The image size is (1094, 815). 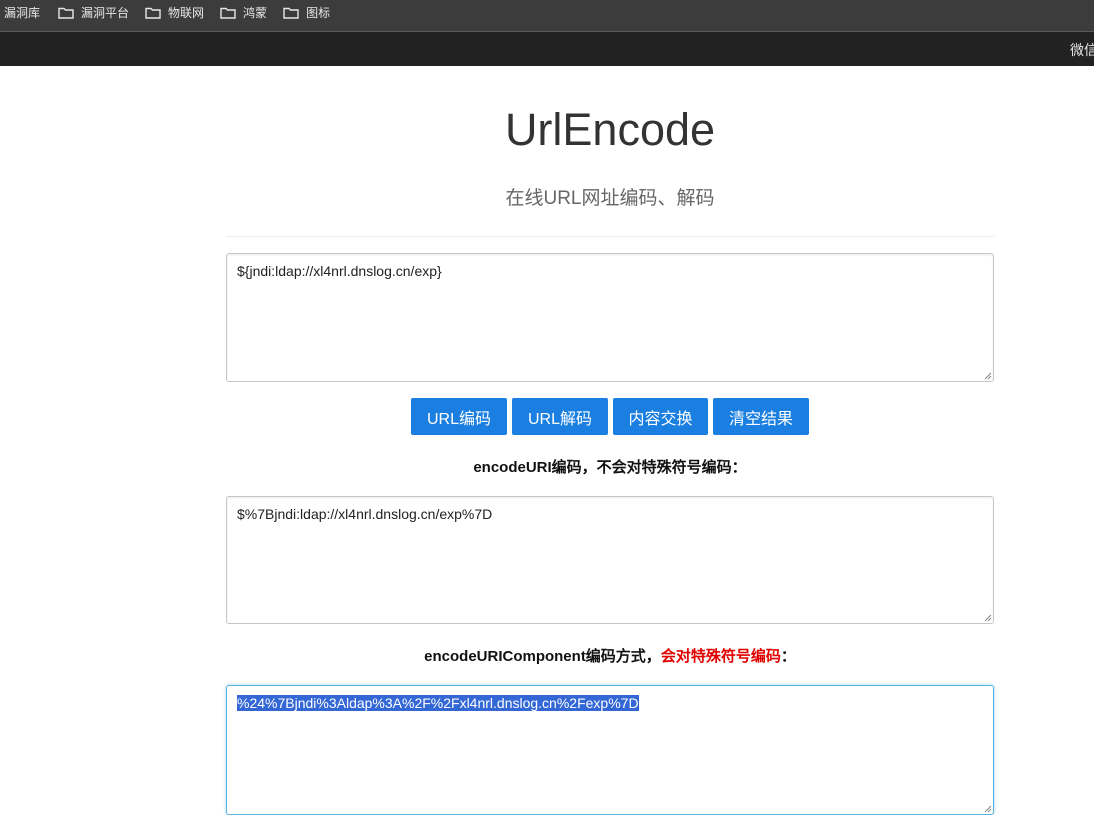 What do you see at coordinates (720, 656) in the screenshot?
I see `label-highlight: 会对特殊符号编码` at bounding box center [720, 656].